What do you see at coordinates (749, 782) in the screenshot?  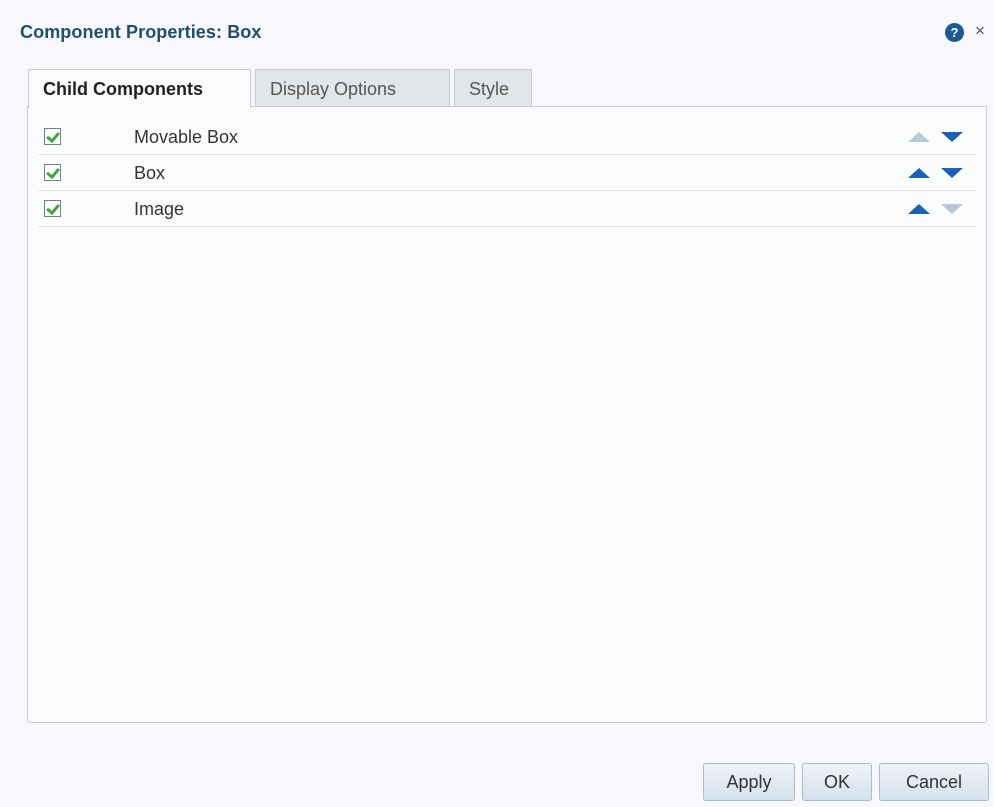 I see `apply-button: Apply` at bounding box center [749, 782].